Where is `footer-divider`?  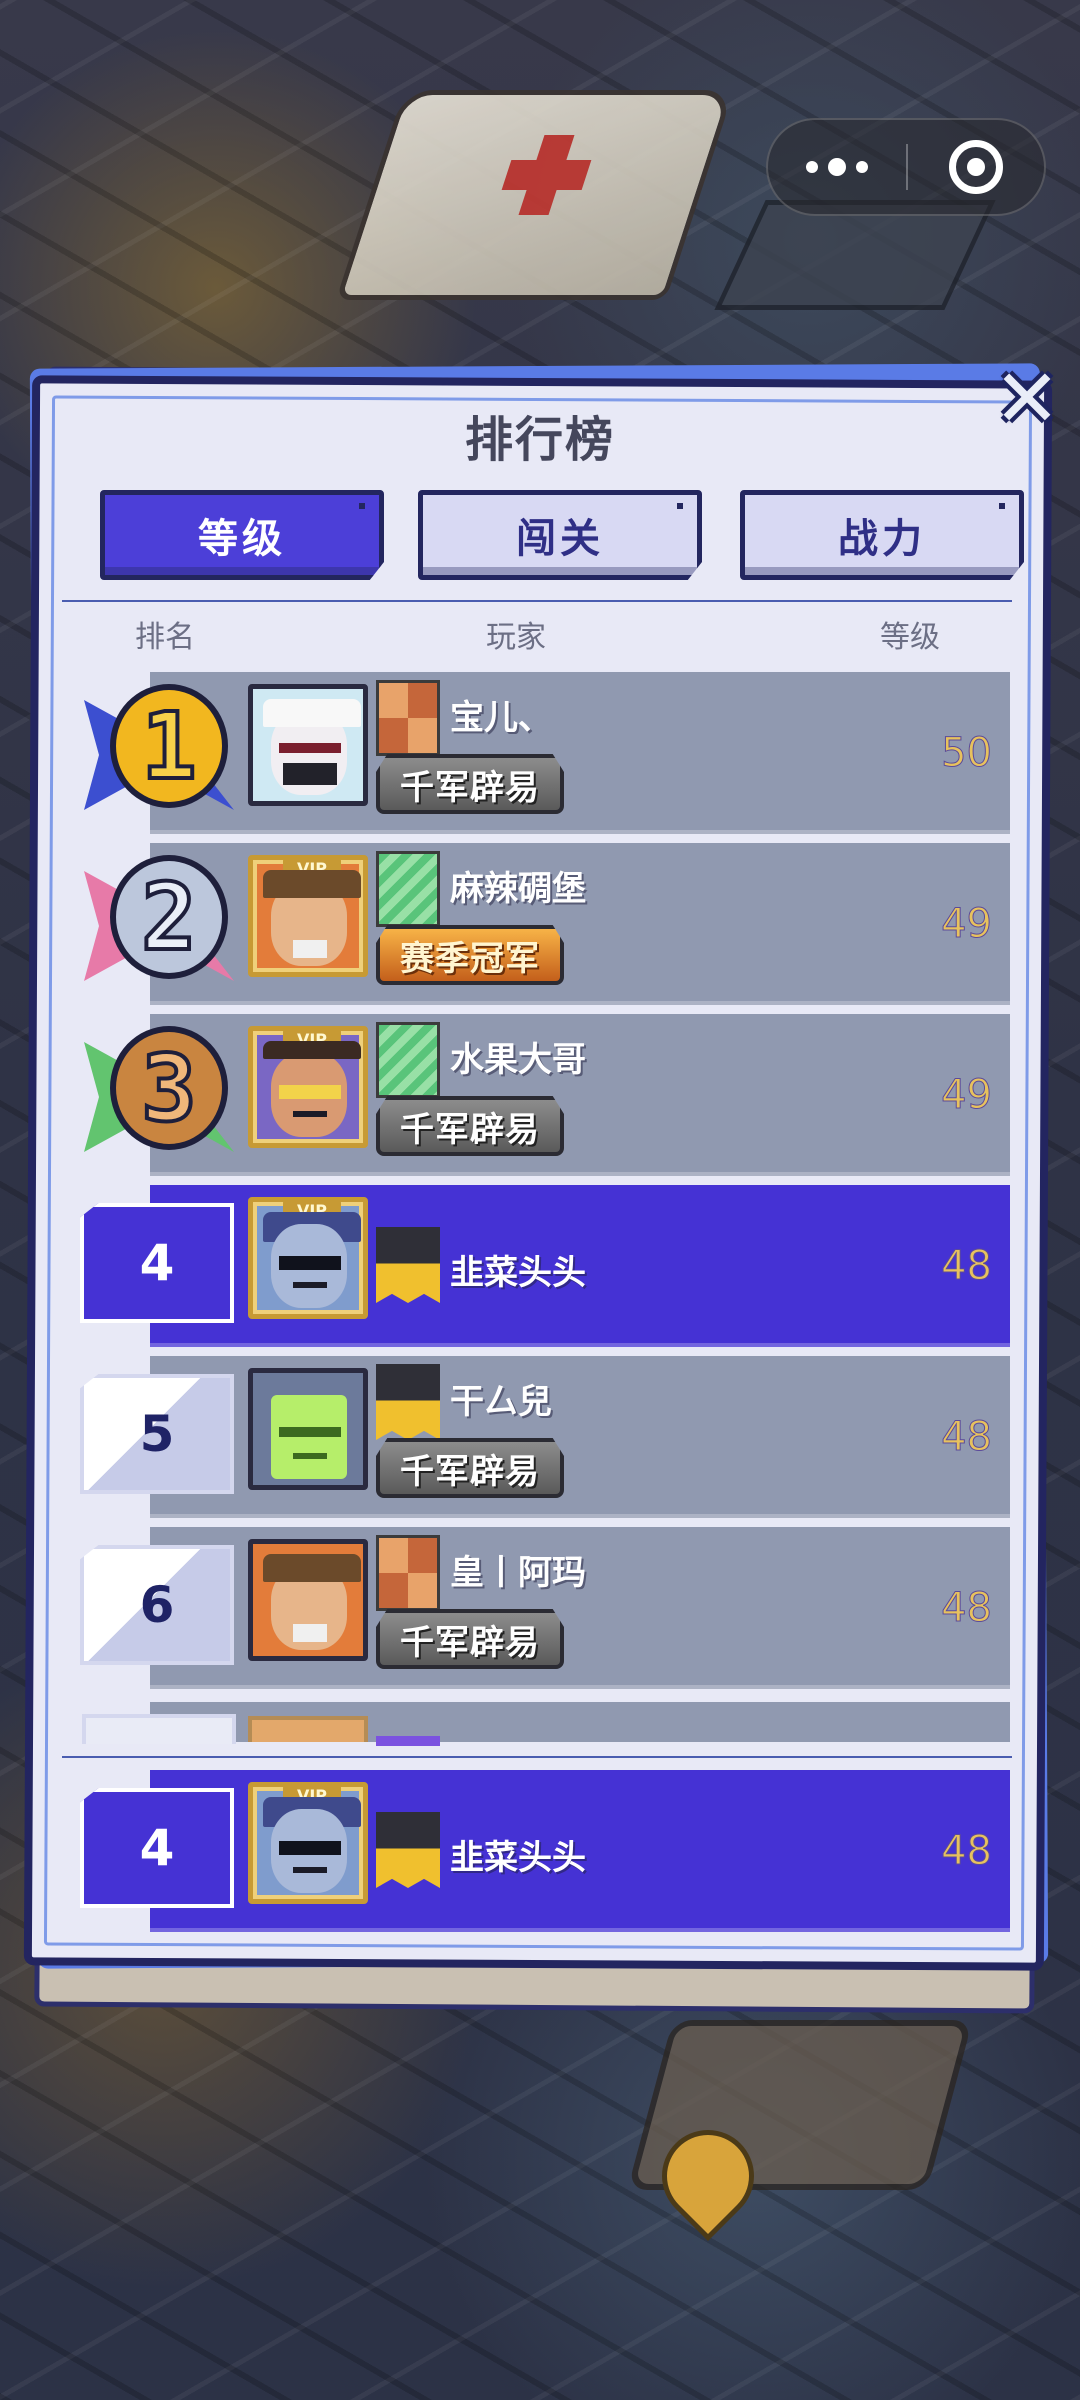 footer-divider is located at coordinates (537, 1757).